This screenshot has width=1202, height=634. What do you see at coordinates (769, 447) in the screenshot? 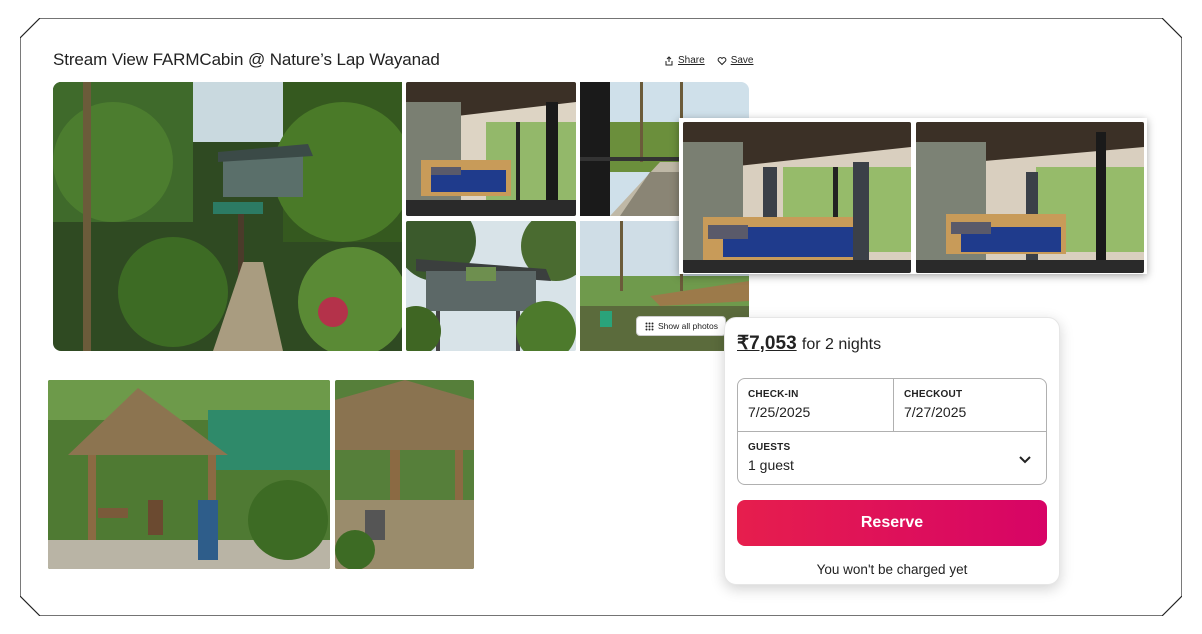
I see `guests-label: GUESTS` at bounding box center [769, 447].